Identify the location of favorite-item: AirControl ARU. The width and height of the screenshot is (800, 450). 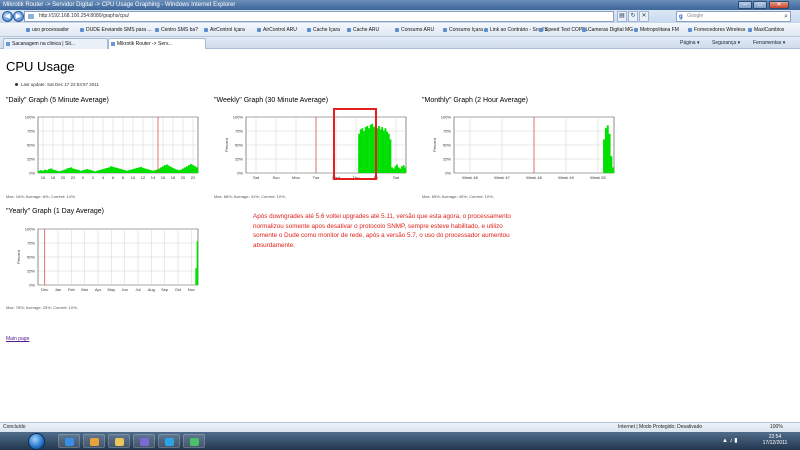
(277, 30).